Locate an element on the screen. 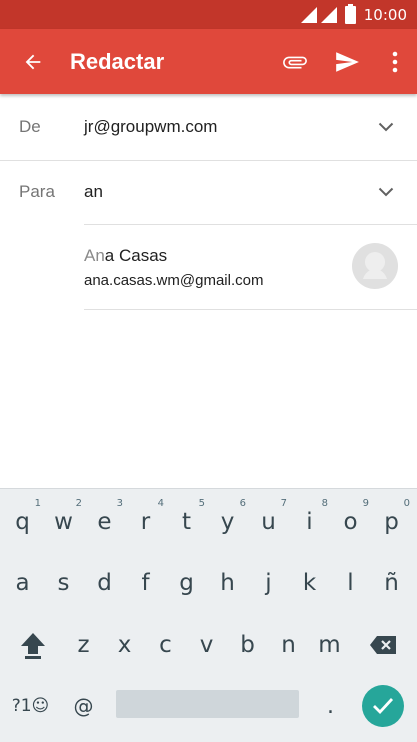  key-o: o9 is located at coordinates (350, 522).